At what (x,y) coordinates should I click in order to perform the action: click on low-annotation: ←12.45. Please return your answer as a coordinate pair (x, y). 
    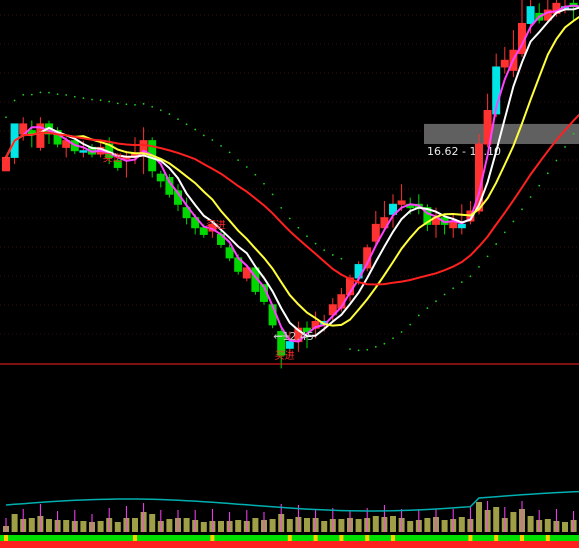
    Looking at the image, I should click on (293, 336).